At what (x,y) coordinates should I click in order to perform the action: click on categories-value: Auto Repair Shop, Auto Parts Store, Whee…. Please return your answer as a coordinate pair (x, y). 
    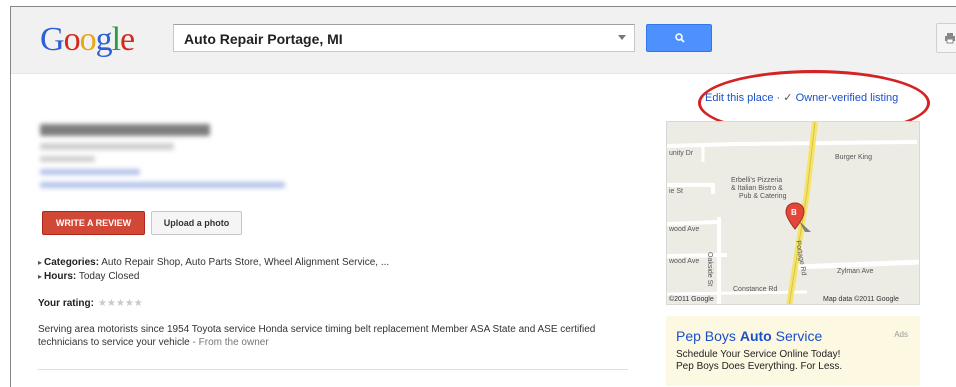
    Looking at the image, I should click on (245, 262).